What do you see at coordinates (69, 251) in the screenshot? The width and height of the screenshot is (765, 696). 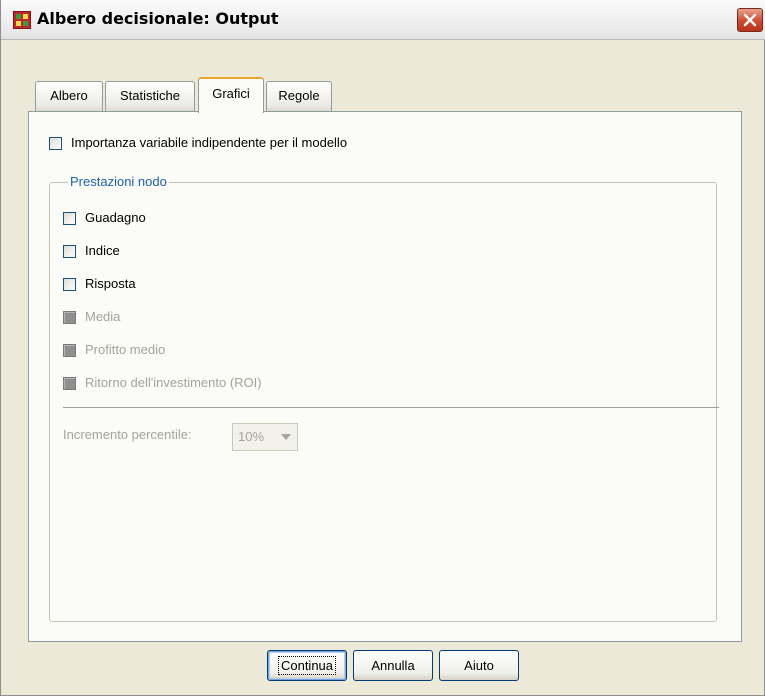 I see `index-checkbox` at bounding box center [69, 251].